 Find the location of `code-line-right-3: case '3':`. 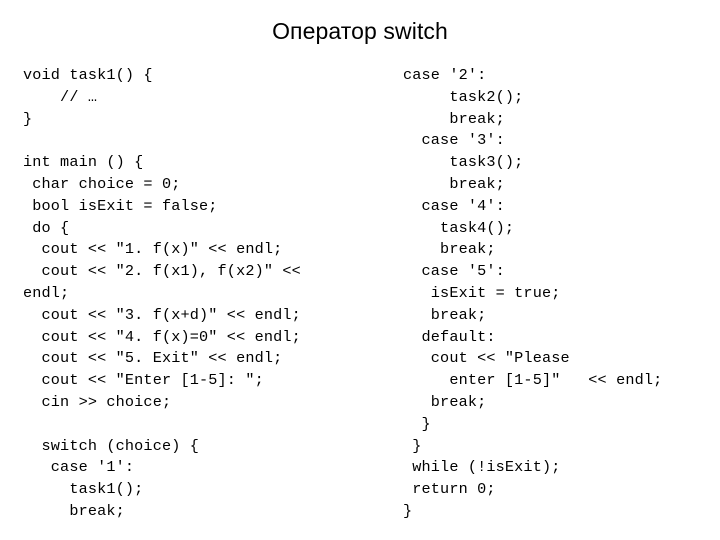

code-line-right-3: case '3': is located at coordinates (454, 140).